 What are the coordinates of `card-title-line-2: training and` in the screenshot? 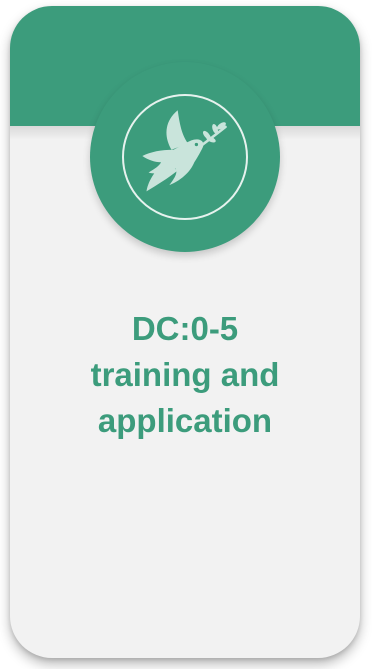 It's located at (185, 374).